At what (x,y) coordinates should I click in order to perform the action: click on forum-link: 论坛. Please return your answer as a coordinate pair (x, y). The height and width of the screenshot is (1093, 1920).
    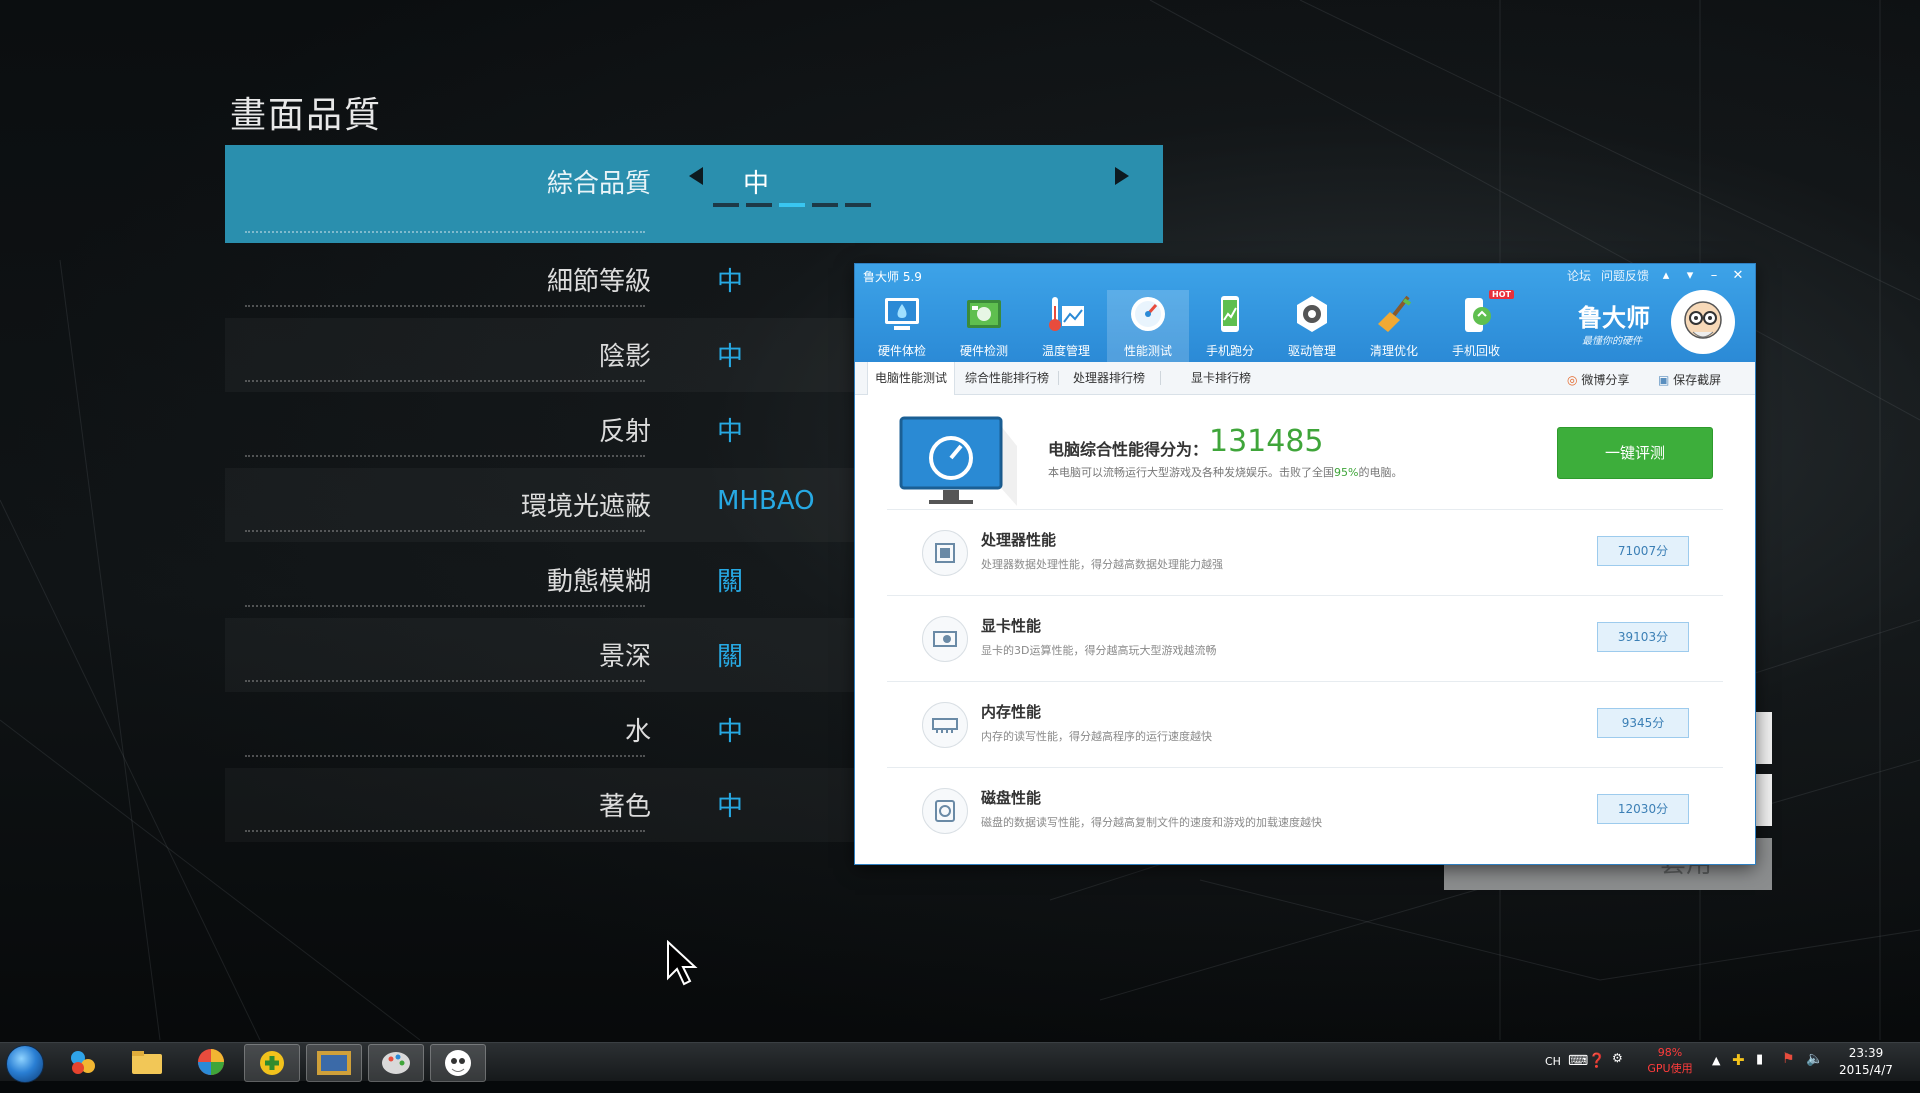
    Looking at the image, I should click on (1579, 275).